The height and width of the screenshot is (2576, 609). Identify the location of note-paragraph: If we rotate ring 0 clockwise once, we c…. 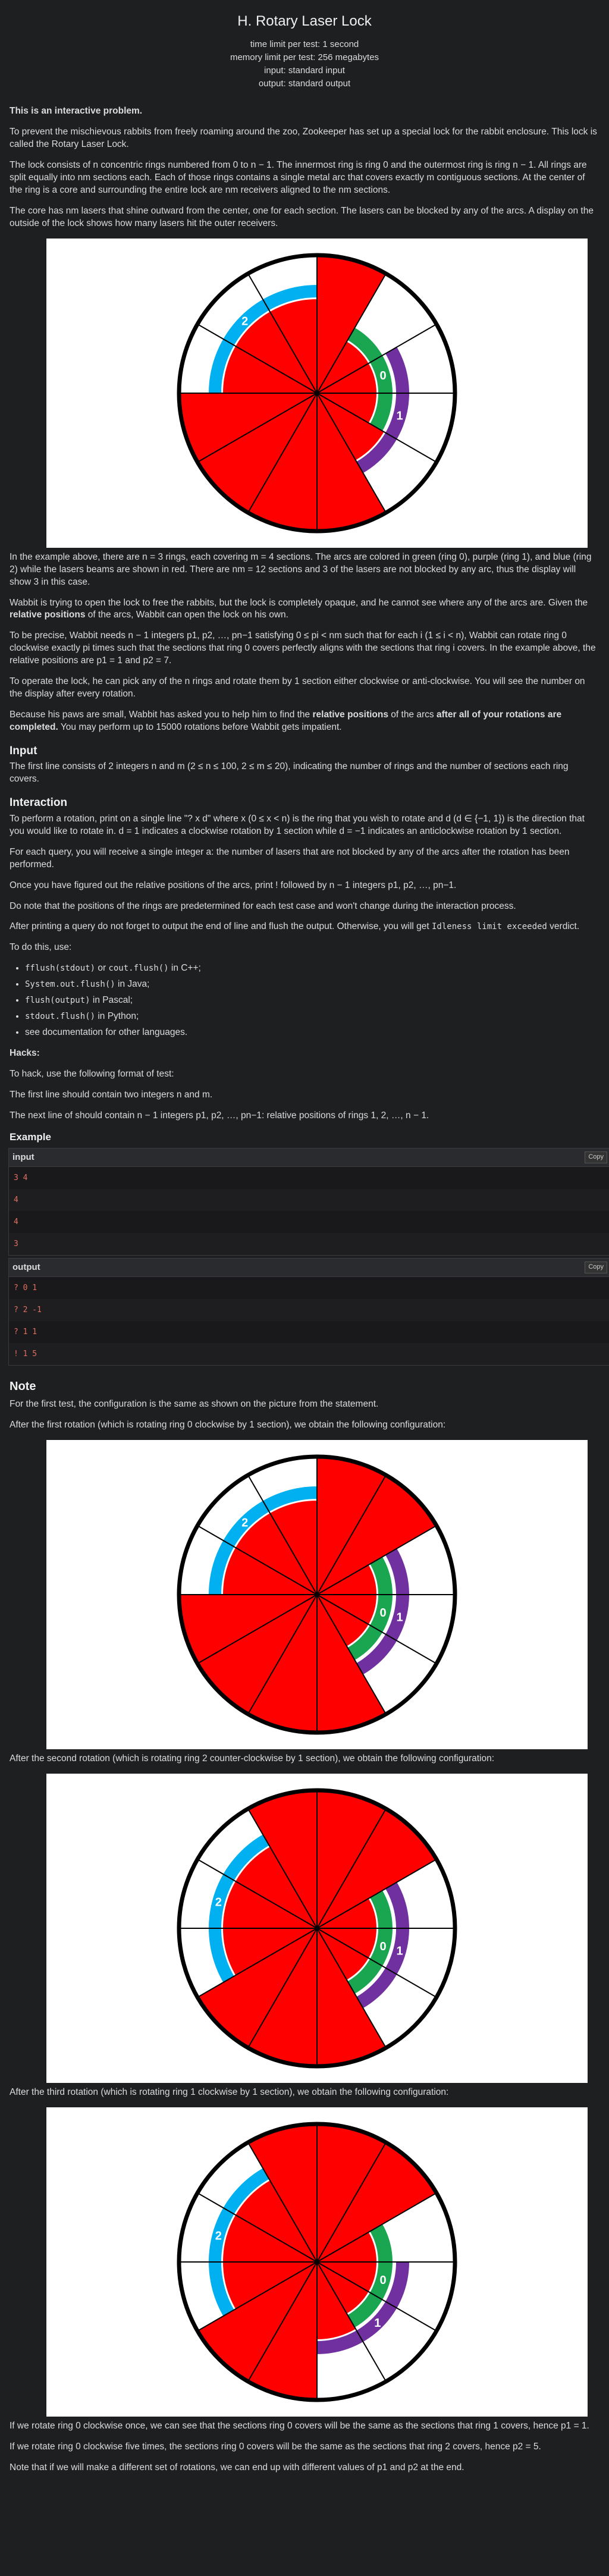
(299, 2425).